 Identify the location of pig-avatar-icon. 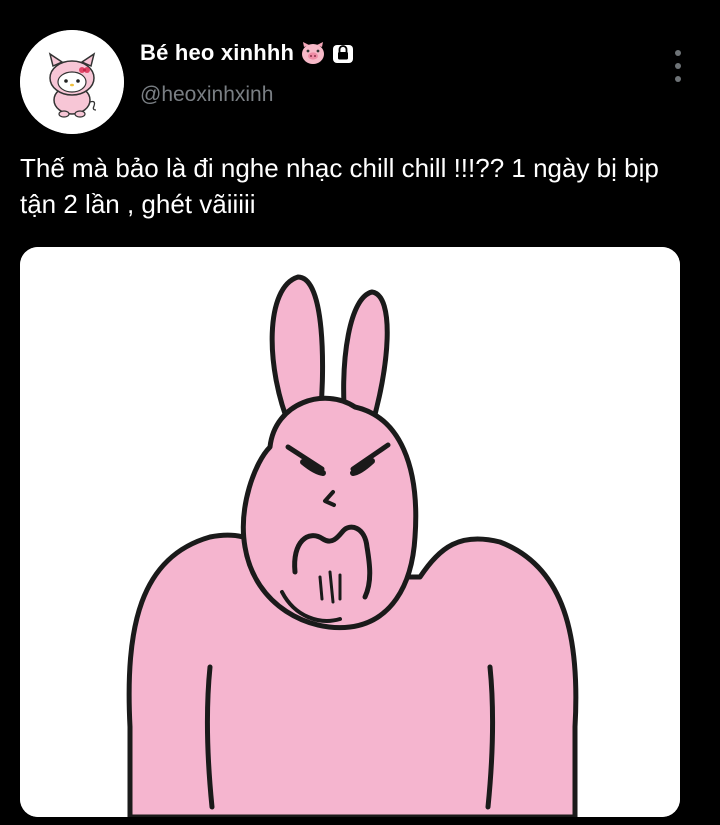
(72, 82).